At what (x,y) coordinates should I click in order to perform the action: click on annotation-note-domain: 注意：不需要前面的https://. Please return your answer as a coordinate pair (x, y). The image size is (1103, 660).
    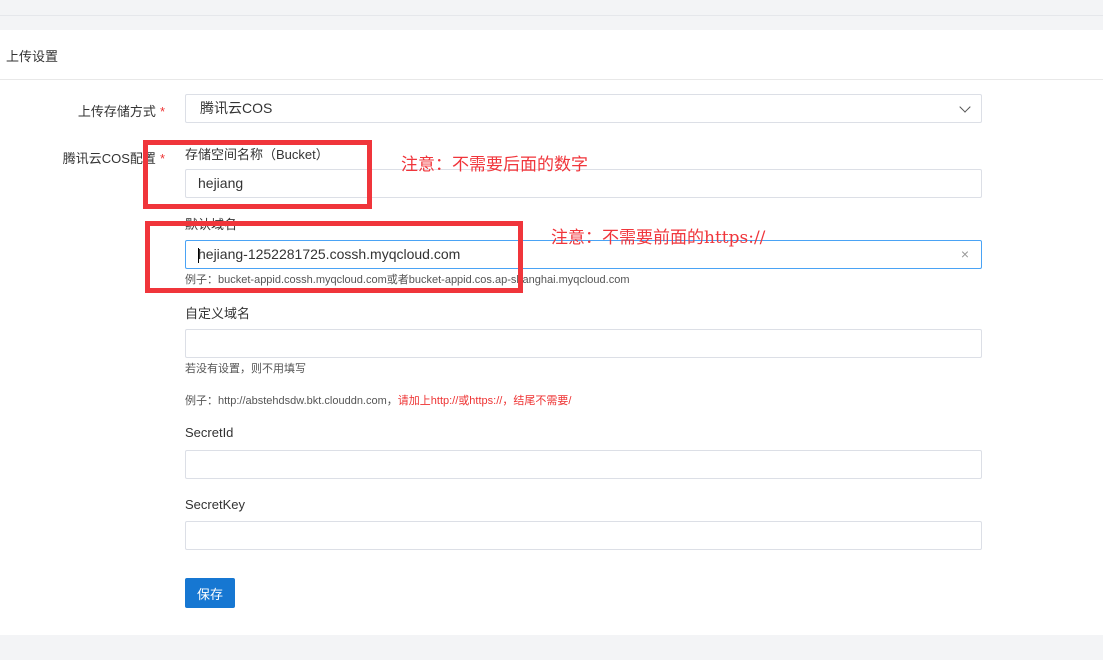
    Looking at the image, I should click on (658, 238).